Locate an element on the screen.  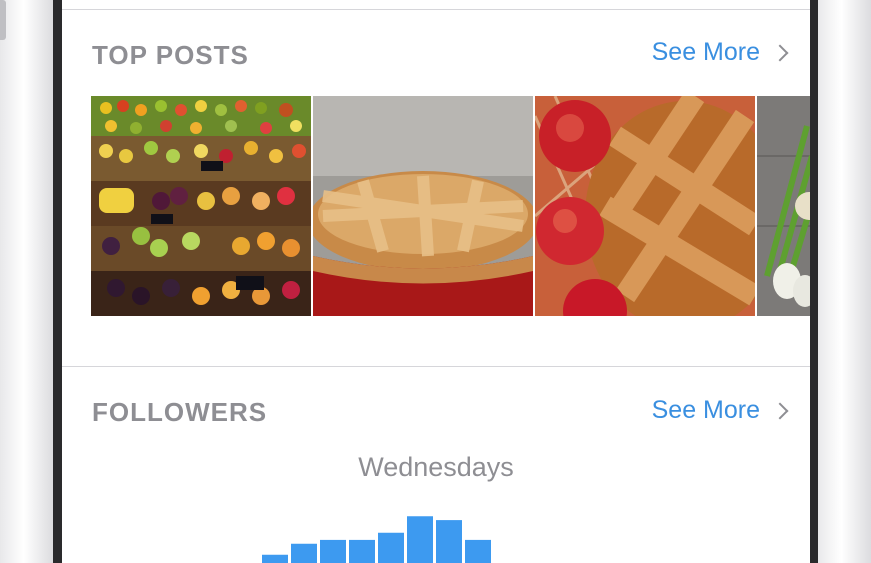
lattice-pie-photo is located at coordinates (423, 206).